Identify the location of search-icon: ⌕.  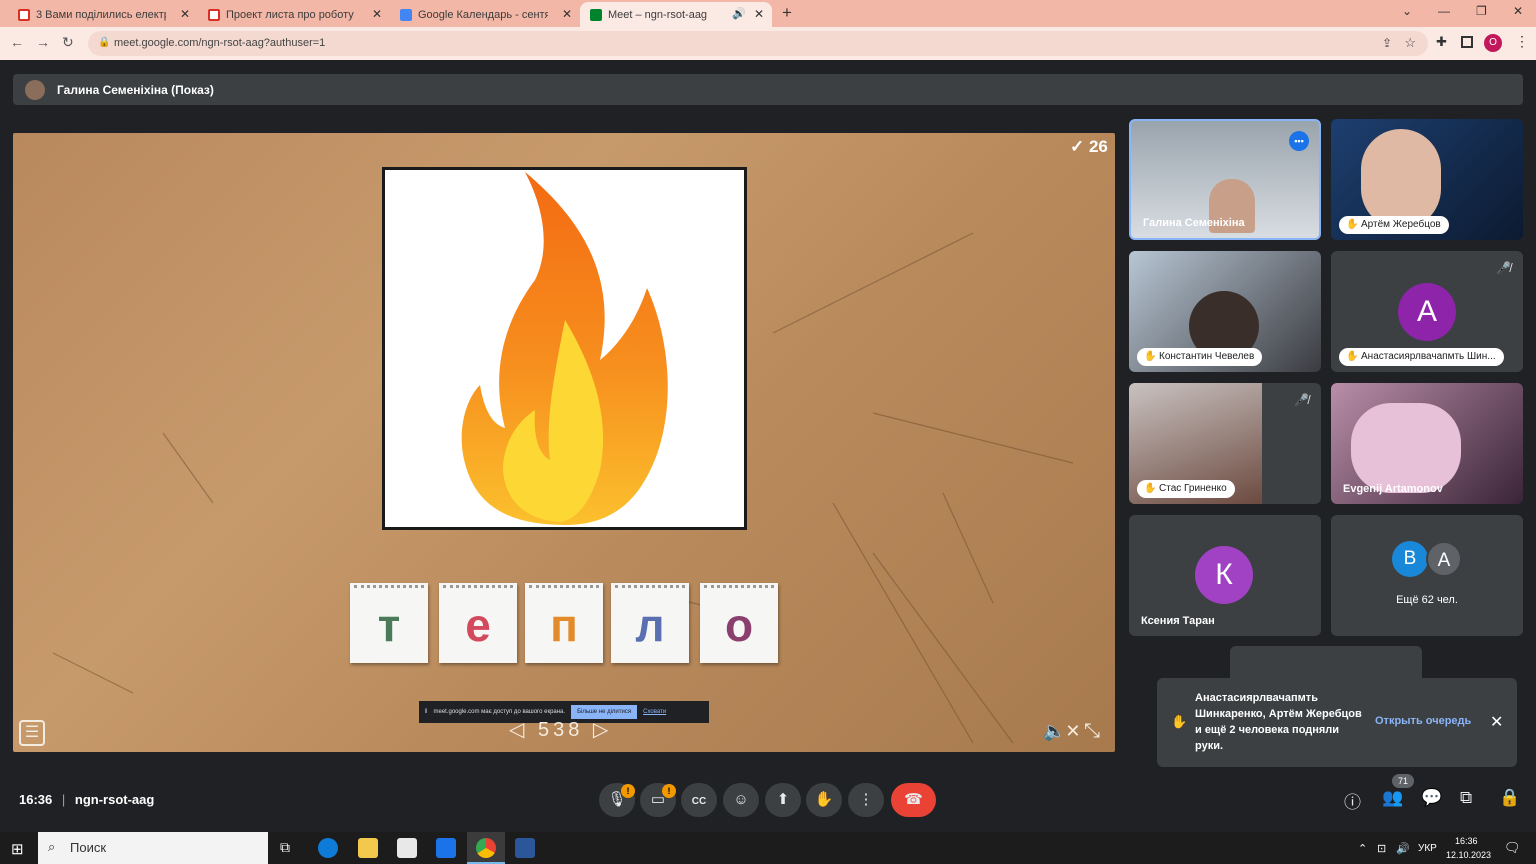
(52, 846).